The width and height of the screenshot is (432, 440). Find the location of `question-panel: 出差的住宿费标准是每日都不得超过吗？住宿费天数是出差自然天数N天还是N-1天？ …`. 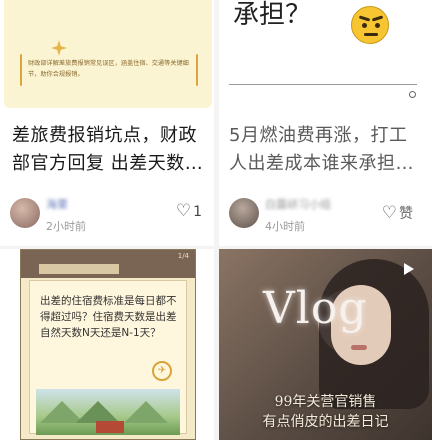

question-panel: 出差的住宿费标准是每日都不得超过吗？住宿费天数是出差自然天数N天还是N-1天？ … is located at coordinates (108, 357).